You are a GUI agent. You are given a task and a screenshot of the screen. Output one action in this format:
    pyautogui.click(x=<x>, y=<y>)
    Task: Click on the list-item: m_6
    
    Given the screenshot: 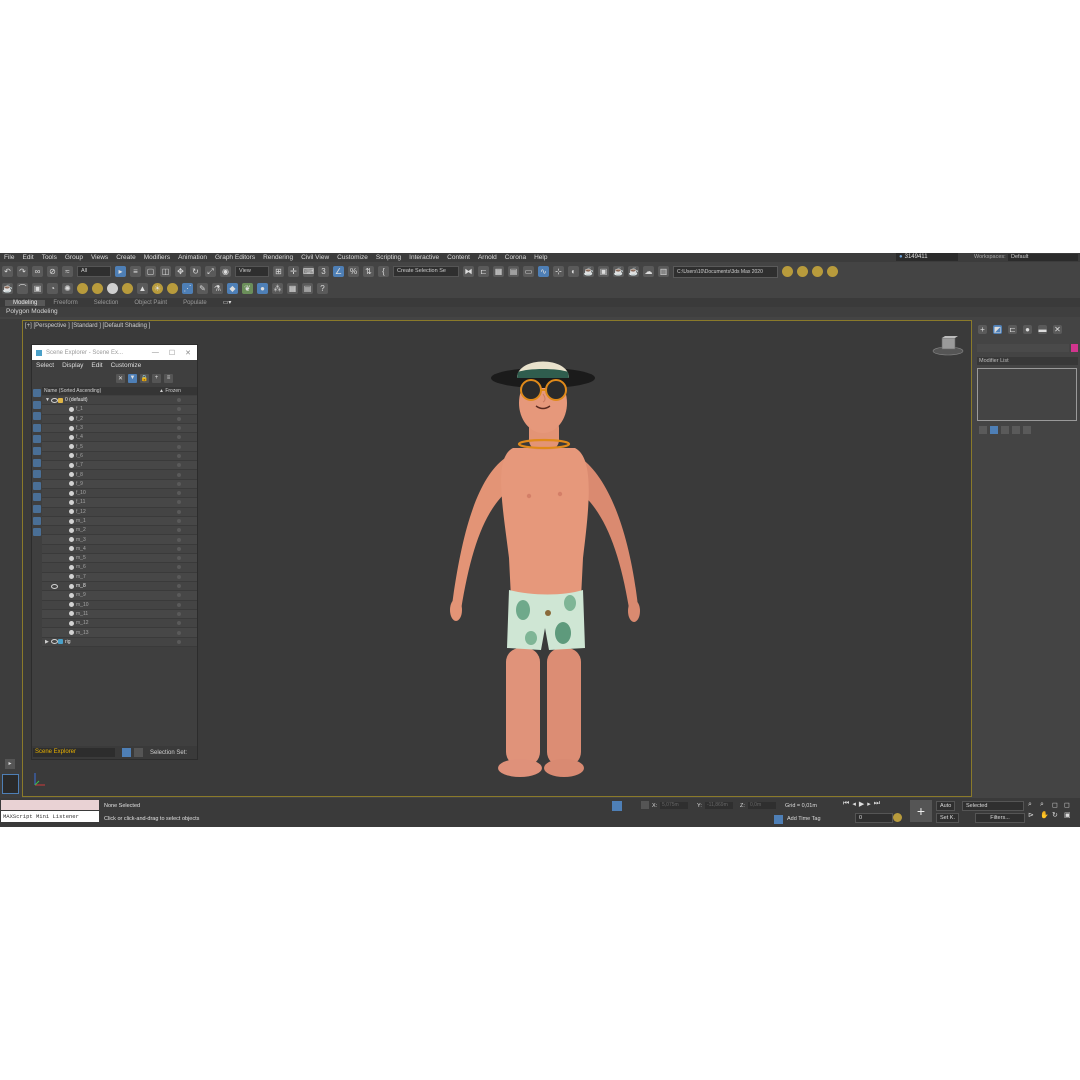 What is the action you would take?
    pyautogui.click(x=119, y=568)
    